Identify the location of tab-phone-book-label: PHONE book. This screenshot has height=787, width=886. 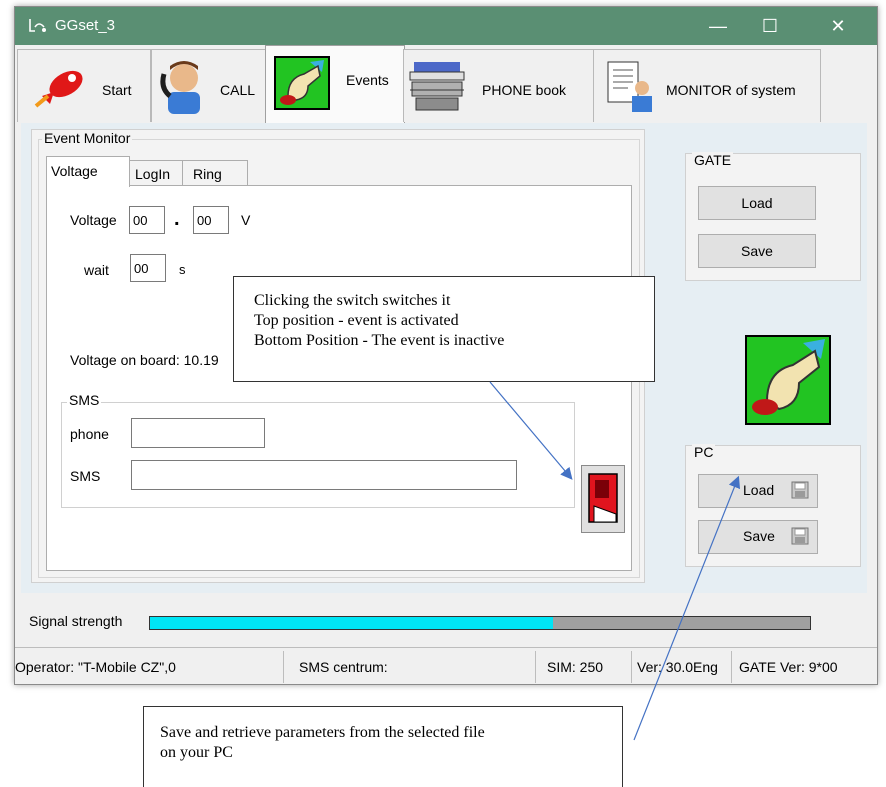
(524, 90).